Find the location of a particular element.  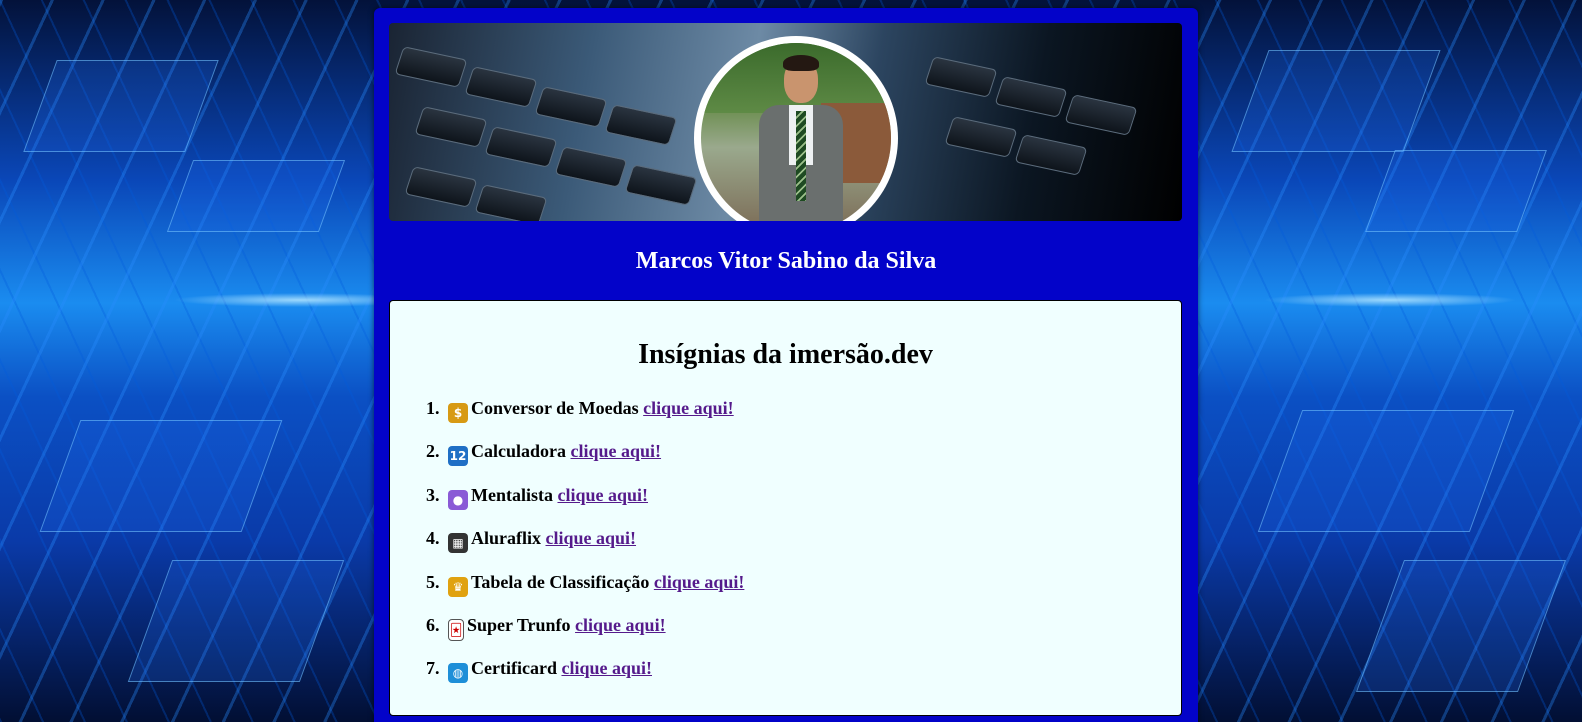

money-bag-icon: $ is located at coordinates (458, 413).